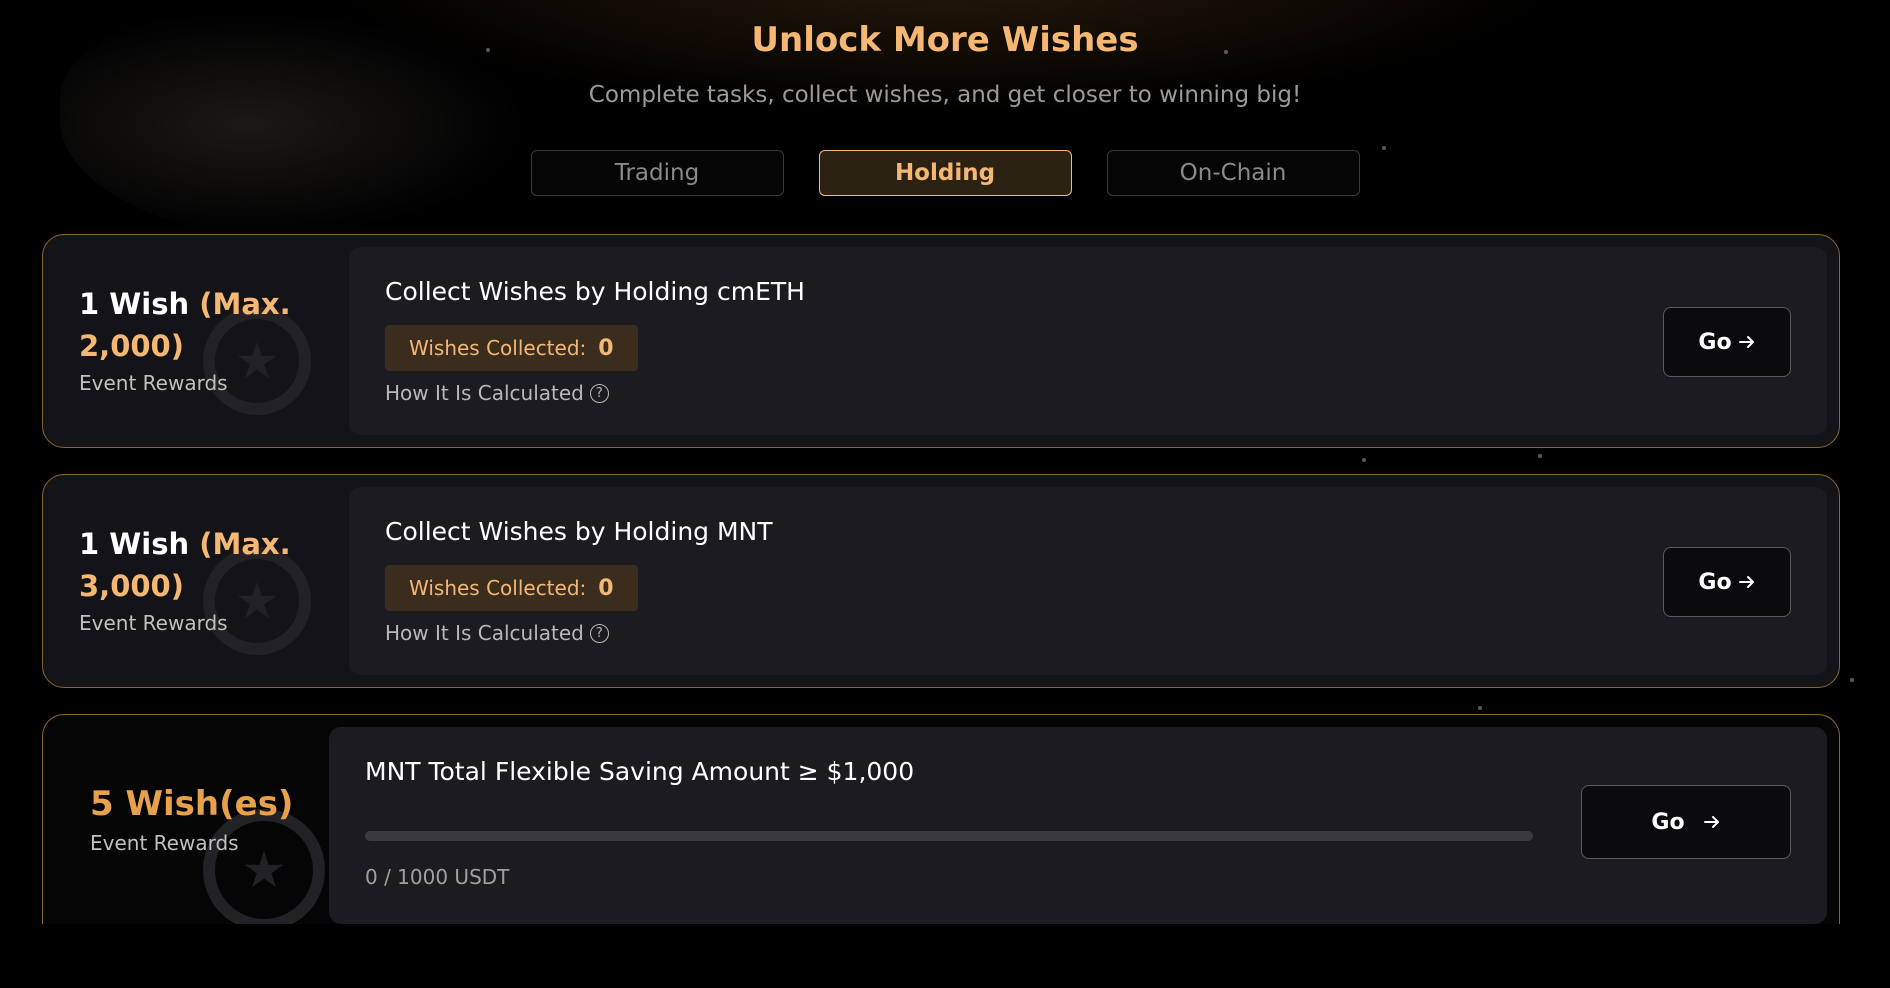 The height and width of the screenshot is (988, 1890). Describe the element at coordinates (437, 877) in the screenshot. I see `progress-text: 0 / 1000 USDT` at that location.